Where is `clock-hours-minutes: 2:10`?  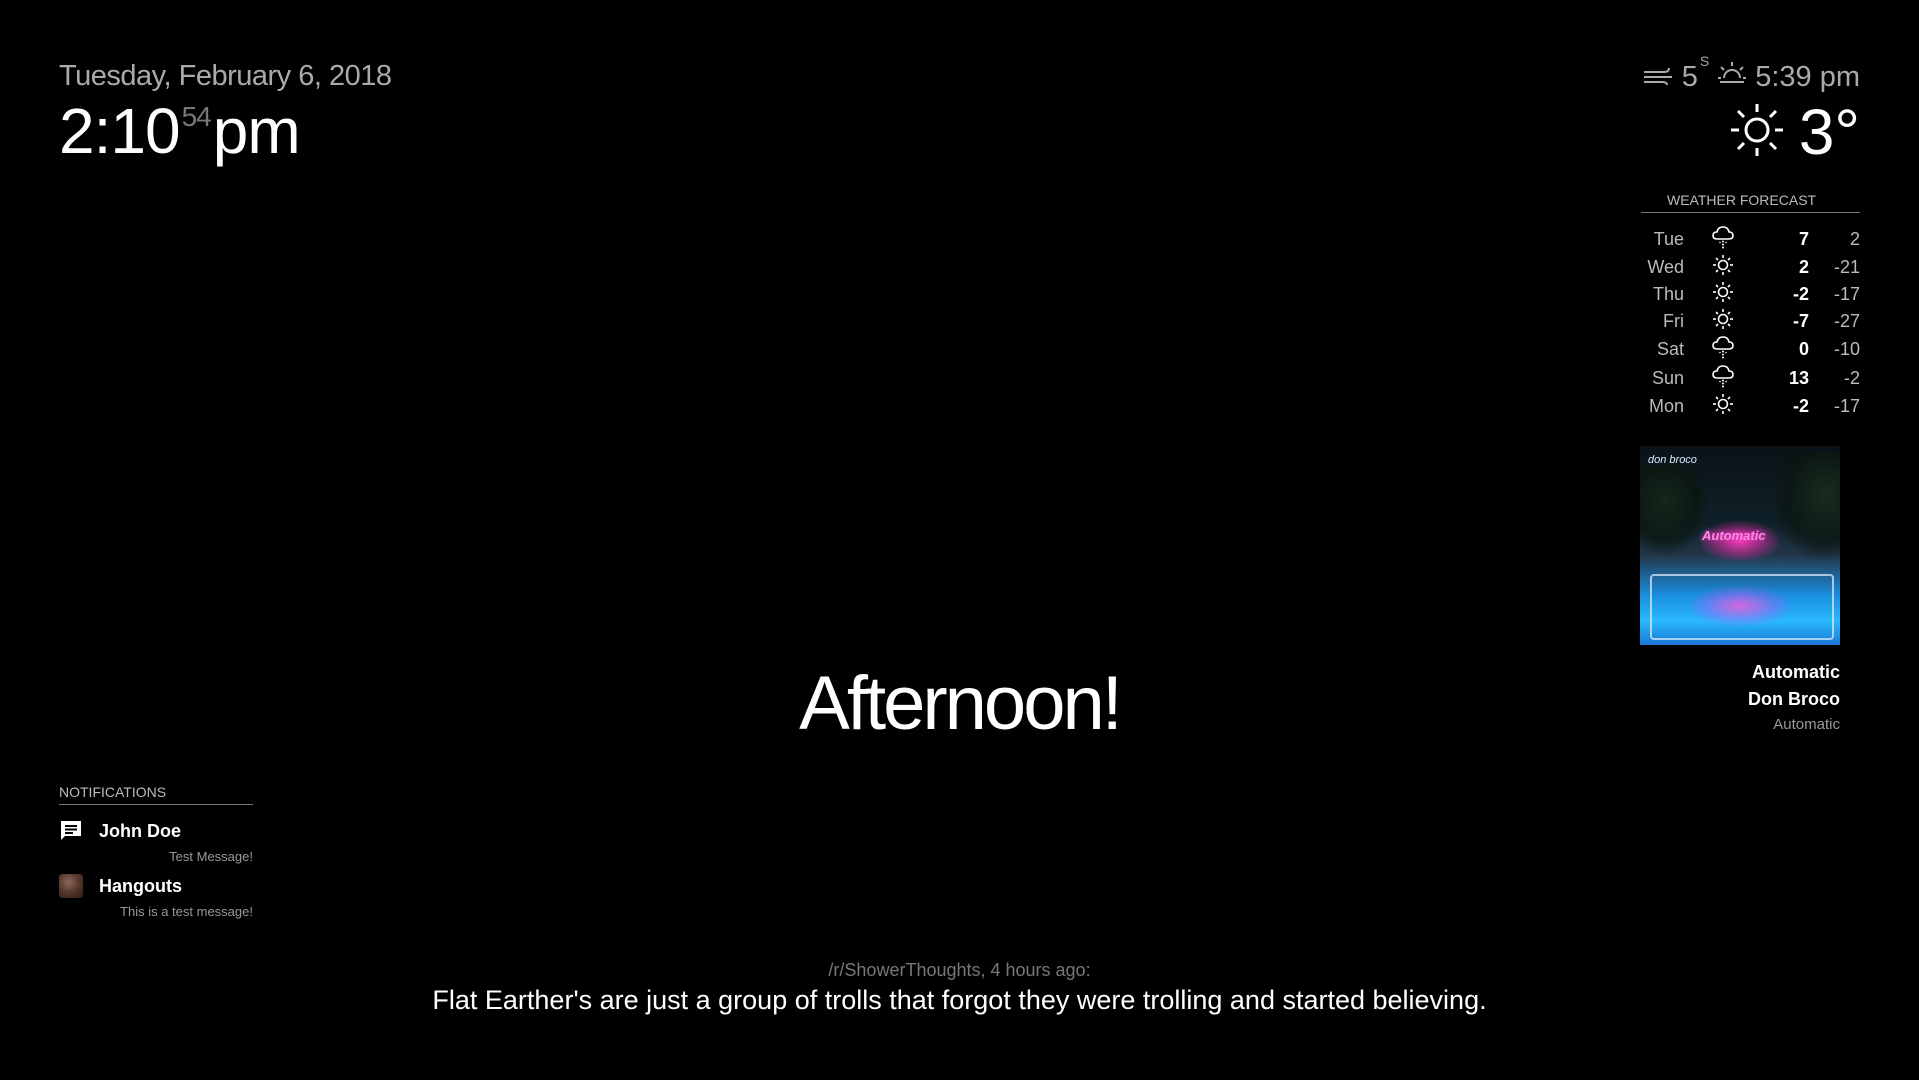 clock-hours-minutes: 2:10 is located at coordinates (120, 131).